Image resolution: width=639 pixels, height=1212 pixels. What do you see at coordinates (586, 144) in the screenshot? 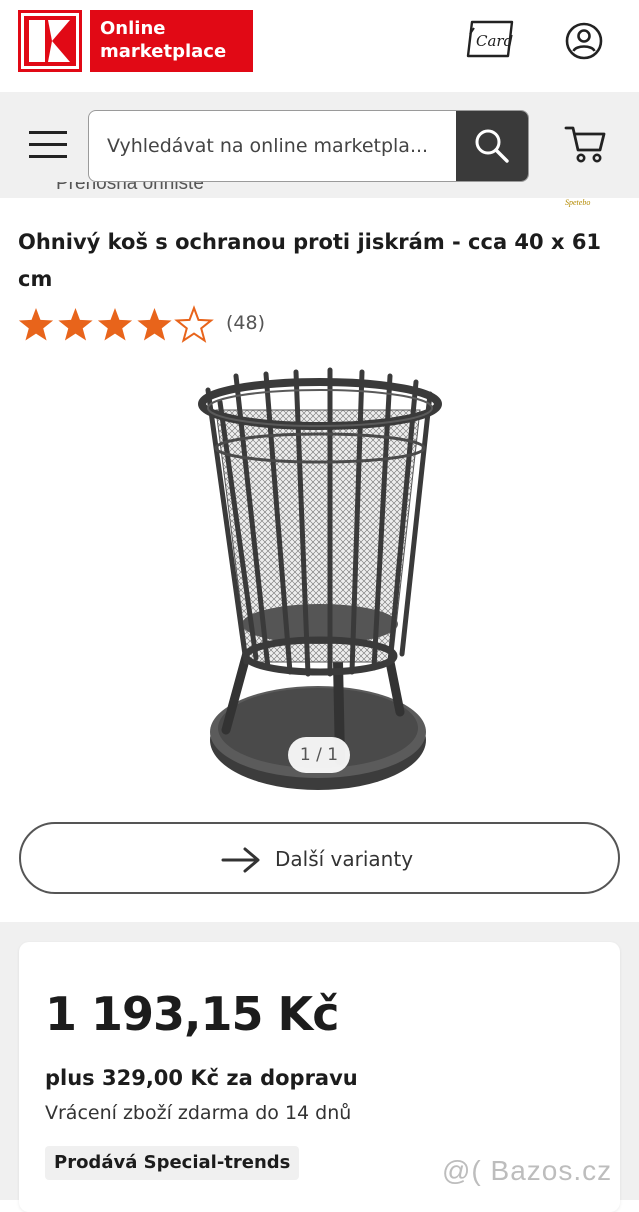
I see `cart-icon` at bounding box center [586, 144].